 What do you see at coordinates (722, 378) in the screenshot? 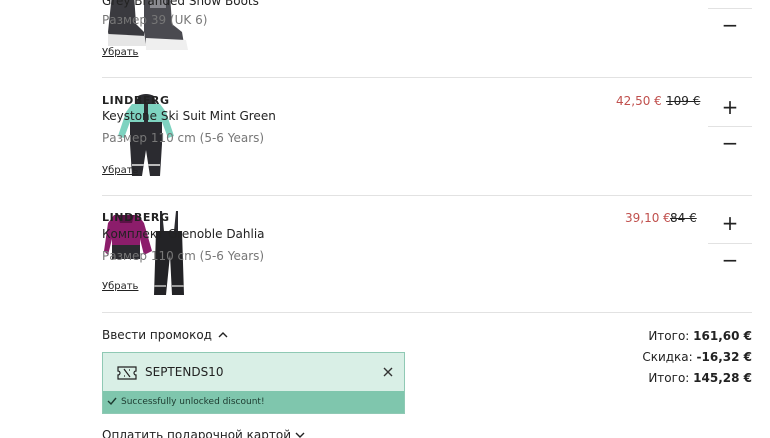
I see `total-value: 145,28 €` at bounding box center [722, 378].